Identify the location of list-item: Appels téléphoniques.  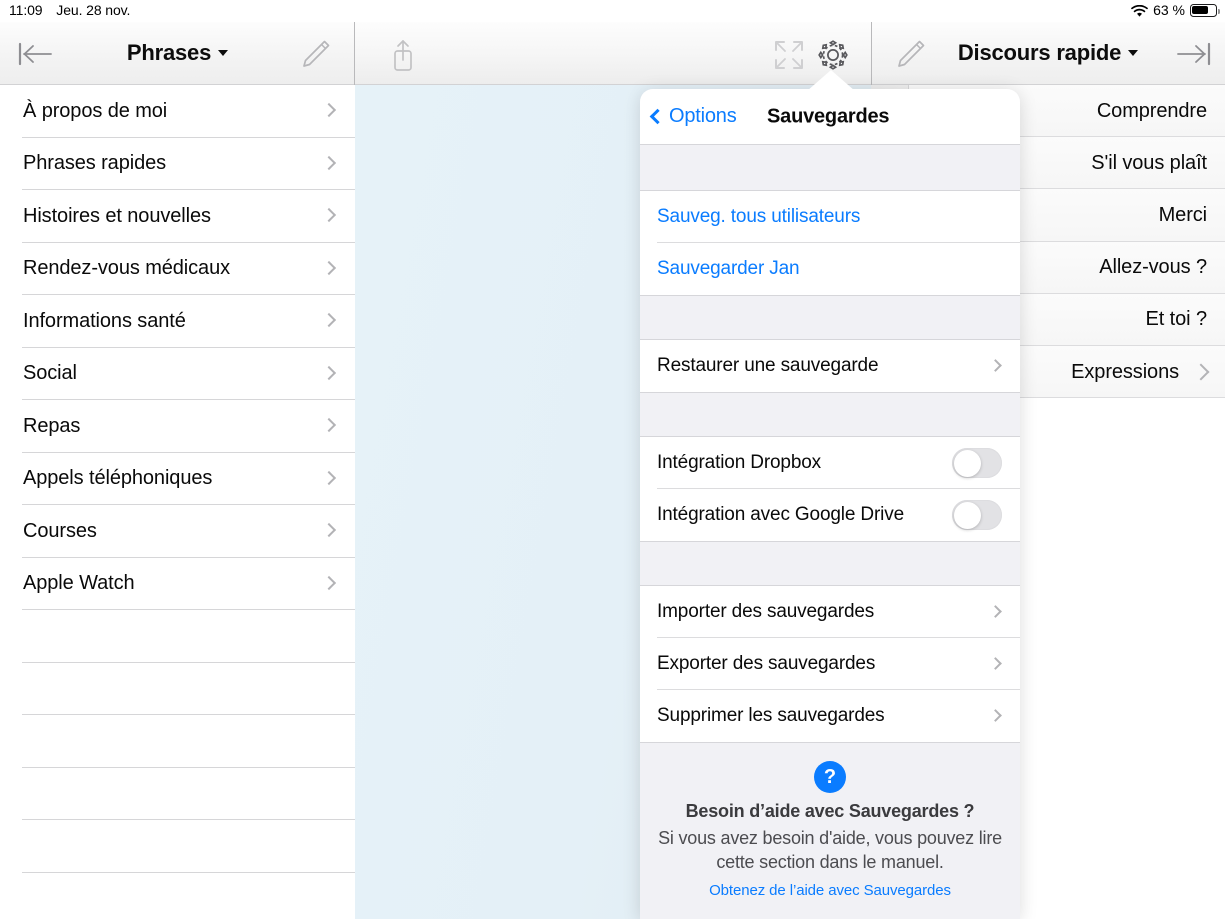
(177, 478).